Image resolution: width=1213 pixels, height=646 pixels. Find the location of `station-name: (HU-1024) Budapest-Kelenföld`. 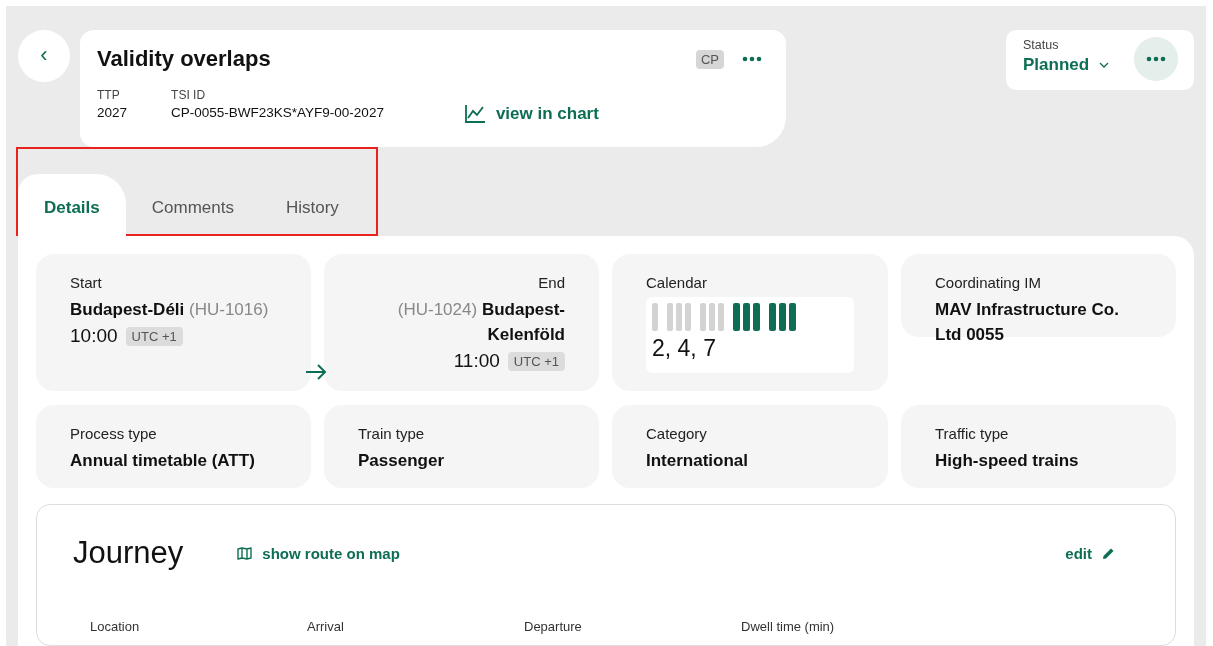

station-name: (HU-1024) Budapest-Kelenföld is located at coordinates (480, 322).